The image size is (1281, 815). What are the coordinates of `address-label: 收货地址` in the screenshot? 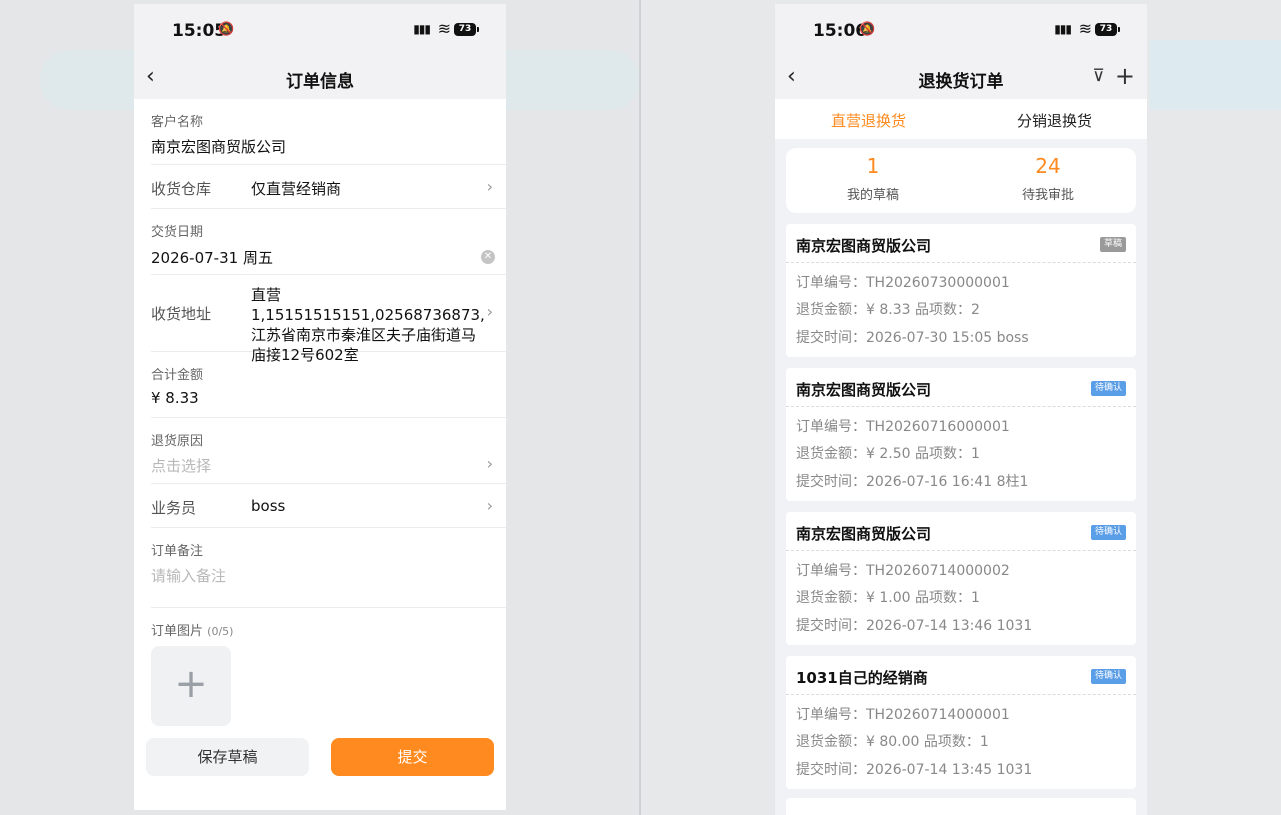 It's located at (181, 314).